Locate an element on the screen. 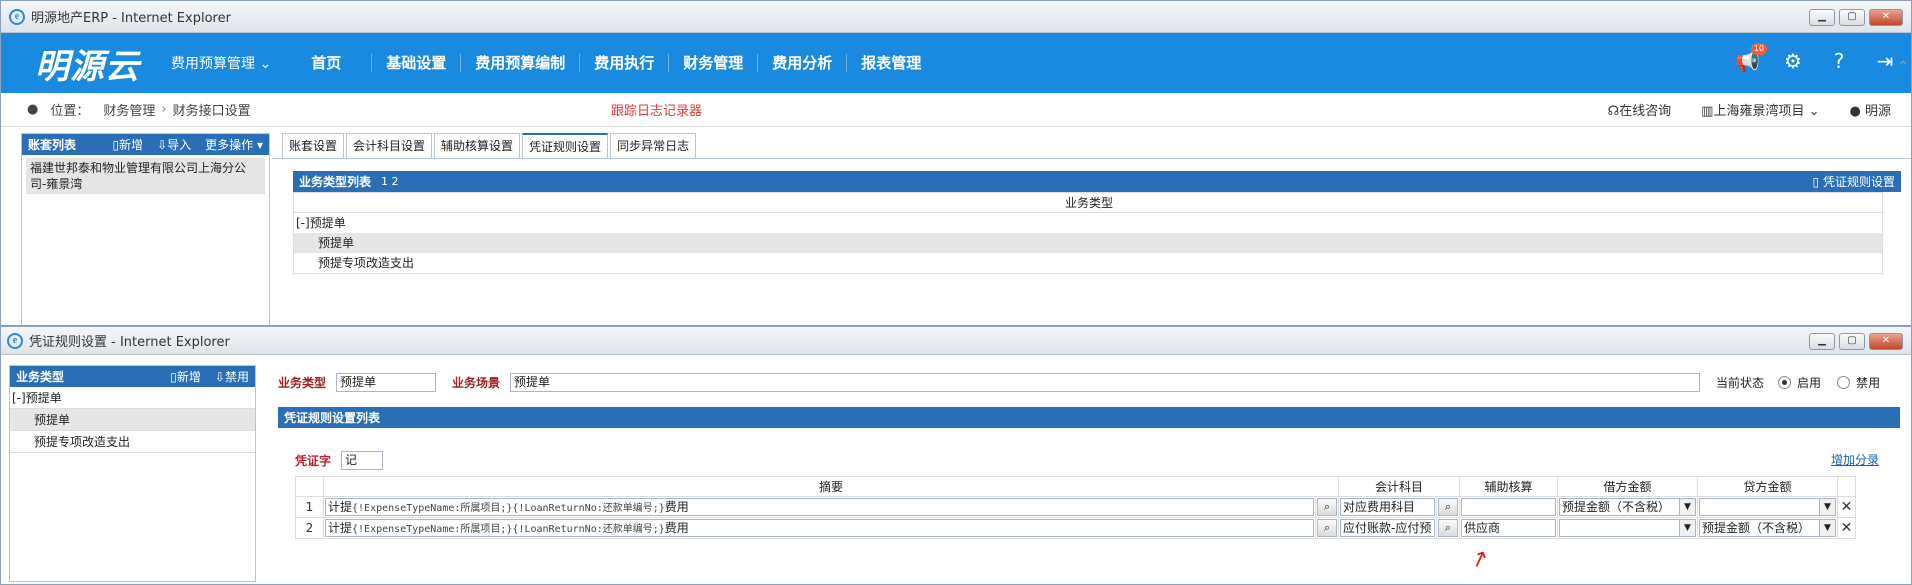 The image size is (1912, 585). gear-icon: ⚙ is located at coordinates (1793, 61).